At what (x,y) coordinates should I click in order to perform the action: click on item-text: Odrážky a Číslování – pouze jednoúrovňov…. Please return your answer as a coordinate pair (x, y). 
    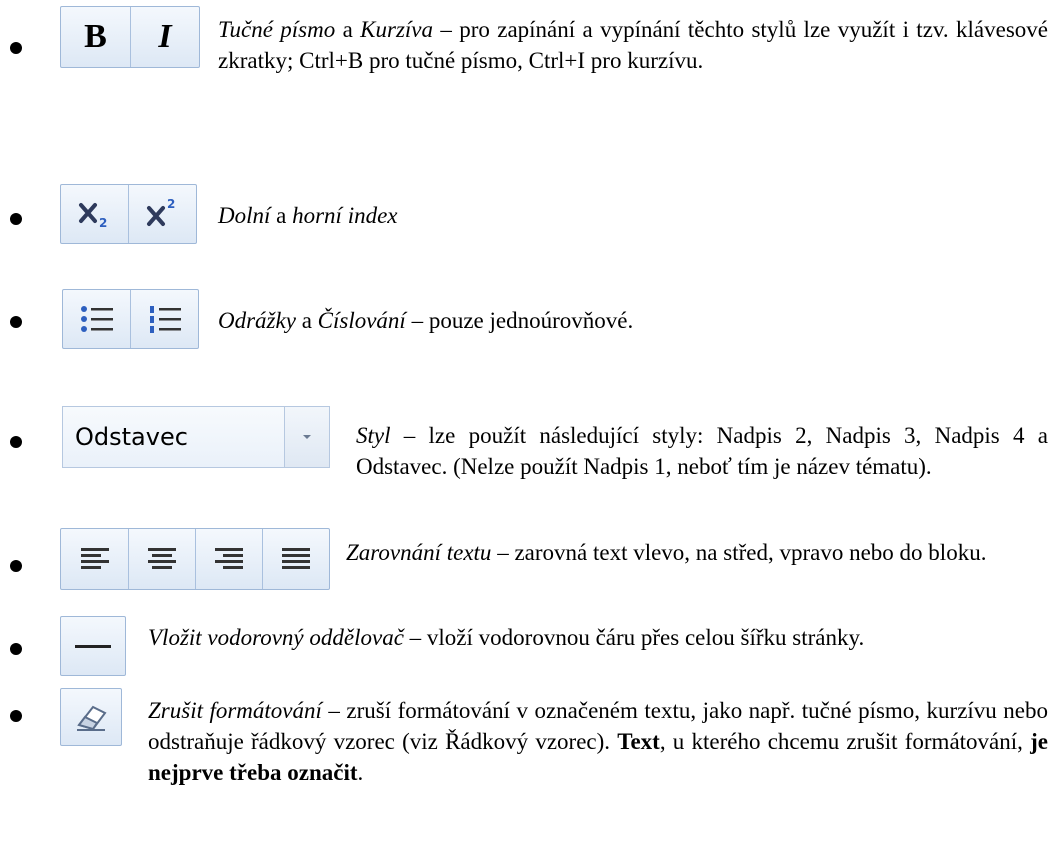
    Looking at the image, I should click on (633, 320).